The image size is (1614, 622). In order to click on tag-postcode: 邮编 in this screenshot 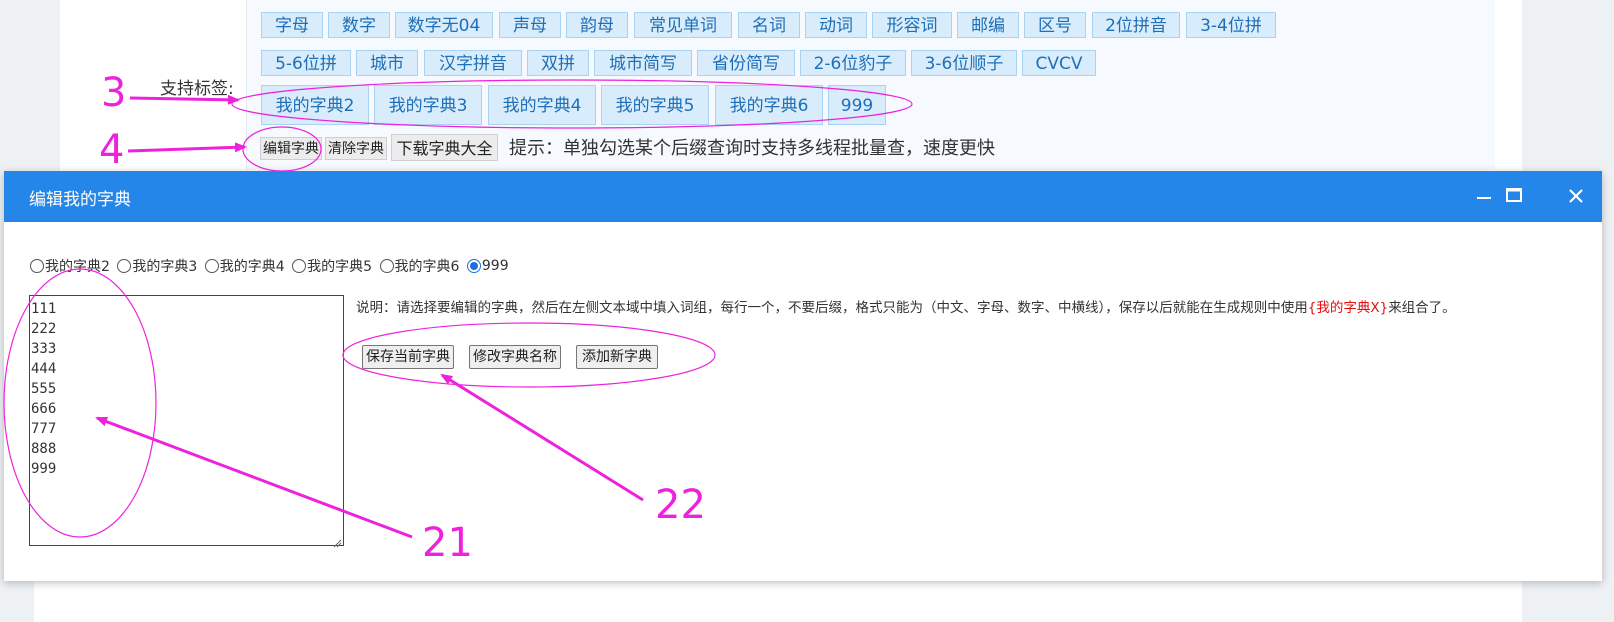, I will do `click(988, 25)`.